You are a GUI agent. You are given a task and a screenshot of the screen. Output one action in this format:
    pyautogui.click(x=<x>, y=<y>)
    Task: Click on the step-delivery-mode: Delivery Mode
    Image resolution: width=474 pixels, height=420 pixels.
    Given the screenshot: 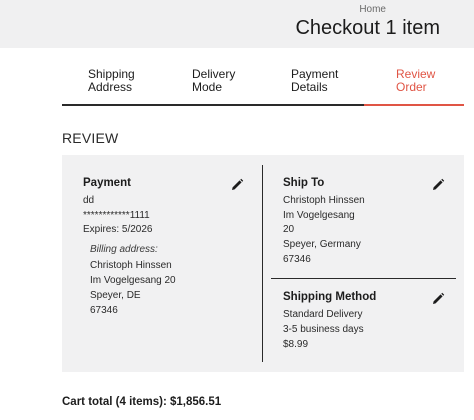 What is the action you would take?
    pyautogui.click(x=213, y=81)
    